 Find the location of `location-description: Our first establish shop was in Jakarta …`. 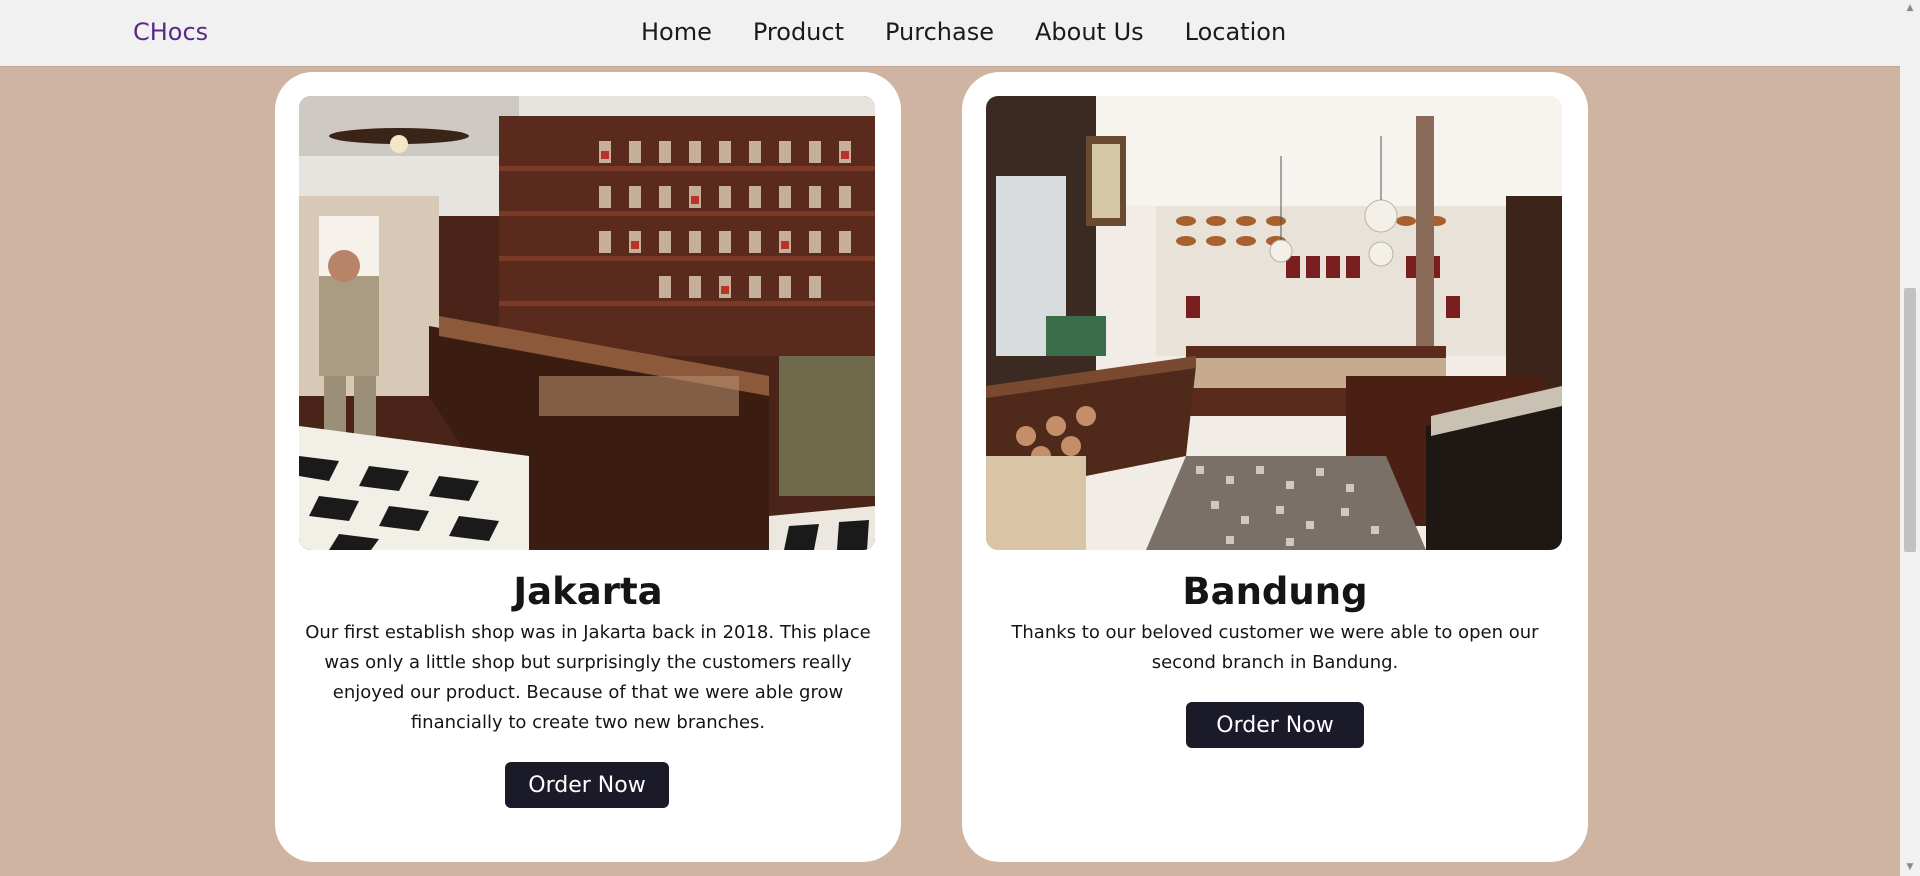

location-description: Our first establish shop was in Jakarta … is located at coordinates (588, 677).